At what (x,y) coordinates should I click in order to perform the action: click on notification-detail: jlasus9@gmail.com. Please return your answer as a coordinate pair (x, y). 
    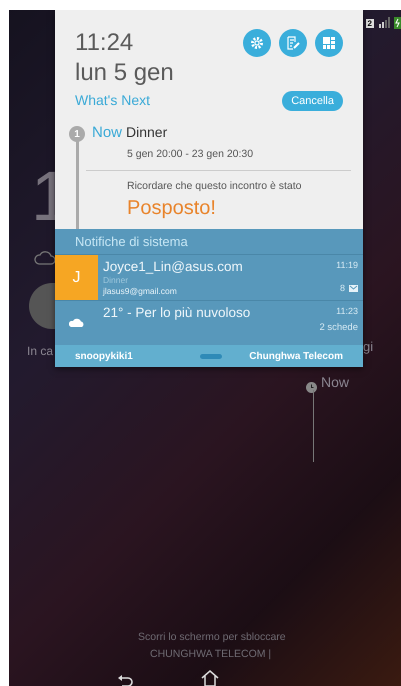
    Looking at the image, I should click on (140, 291).